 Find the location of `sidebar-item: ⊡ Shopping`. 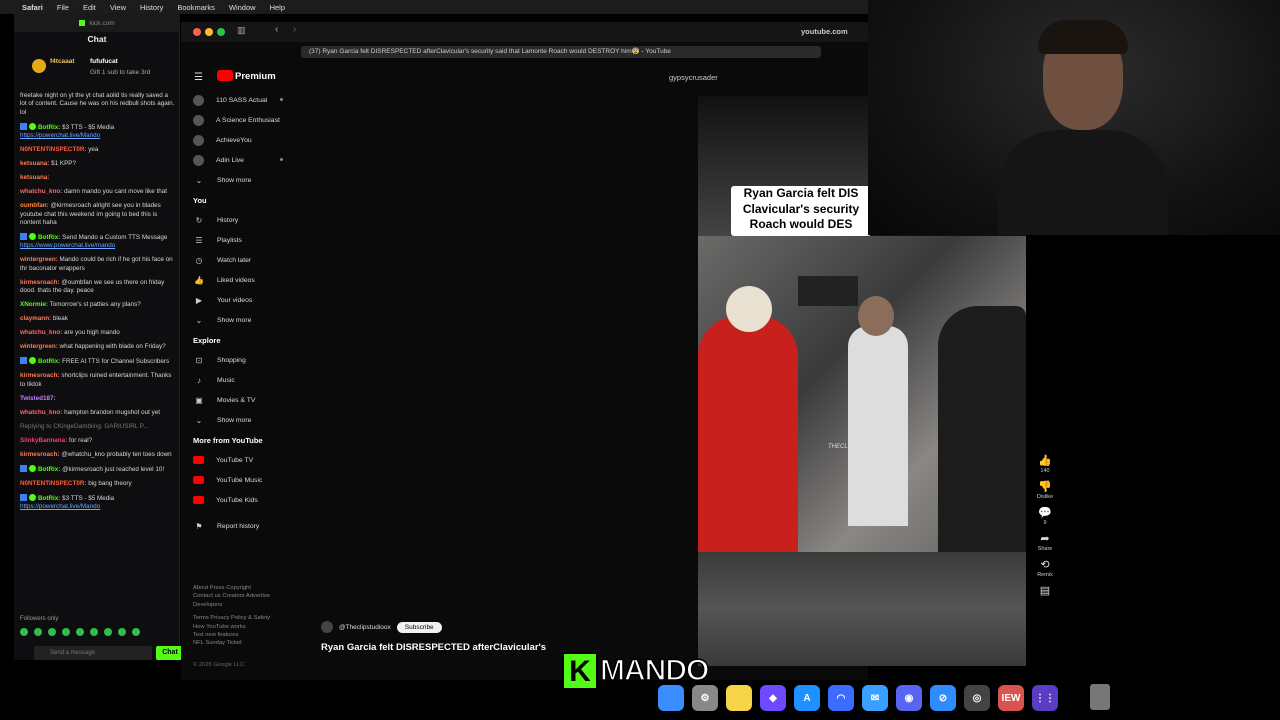

sidebar-item: ⊡ Shopping is located at coordinates (240, 360).